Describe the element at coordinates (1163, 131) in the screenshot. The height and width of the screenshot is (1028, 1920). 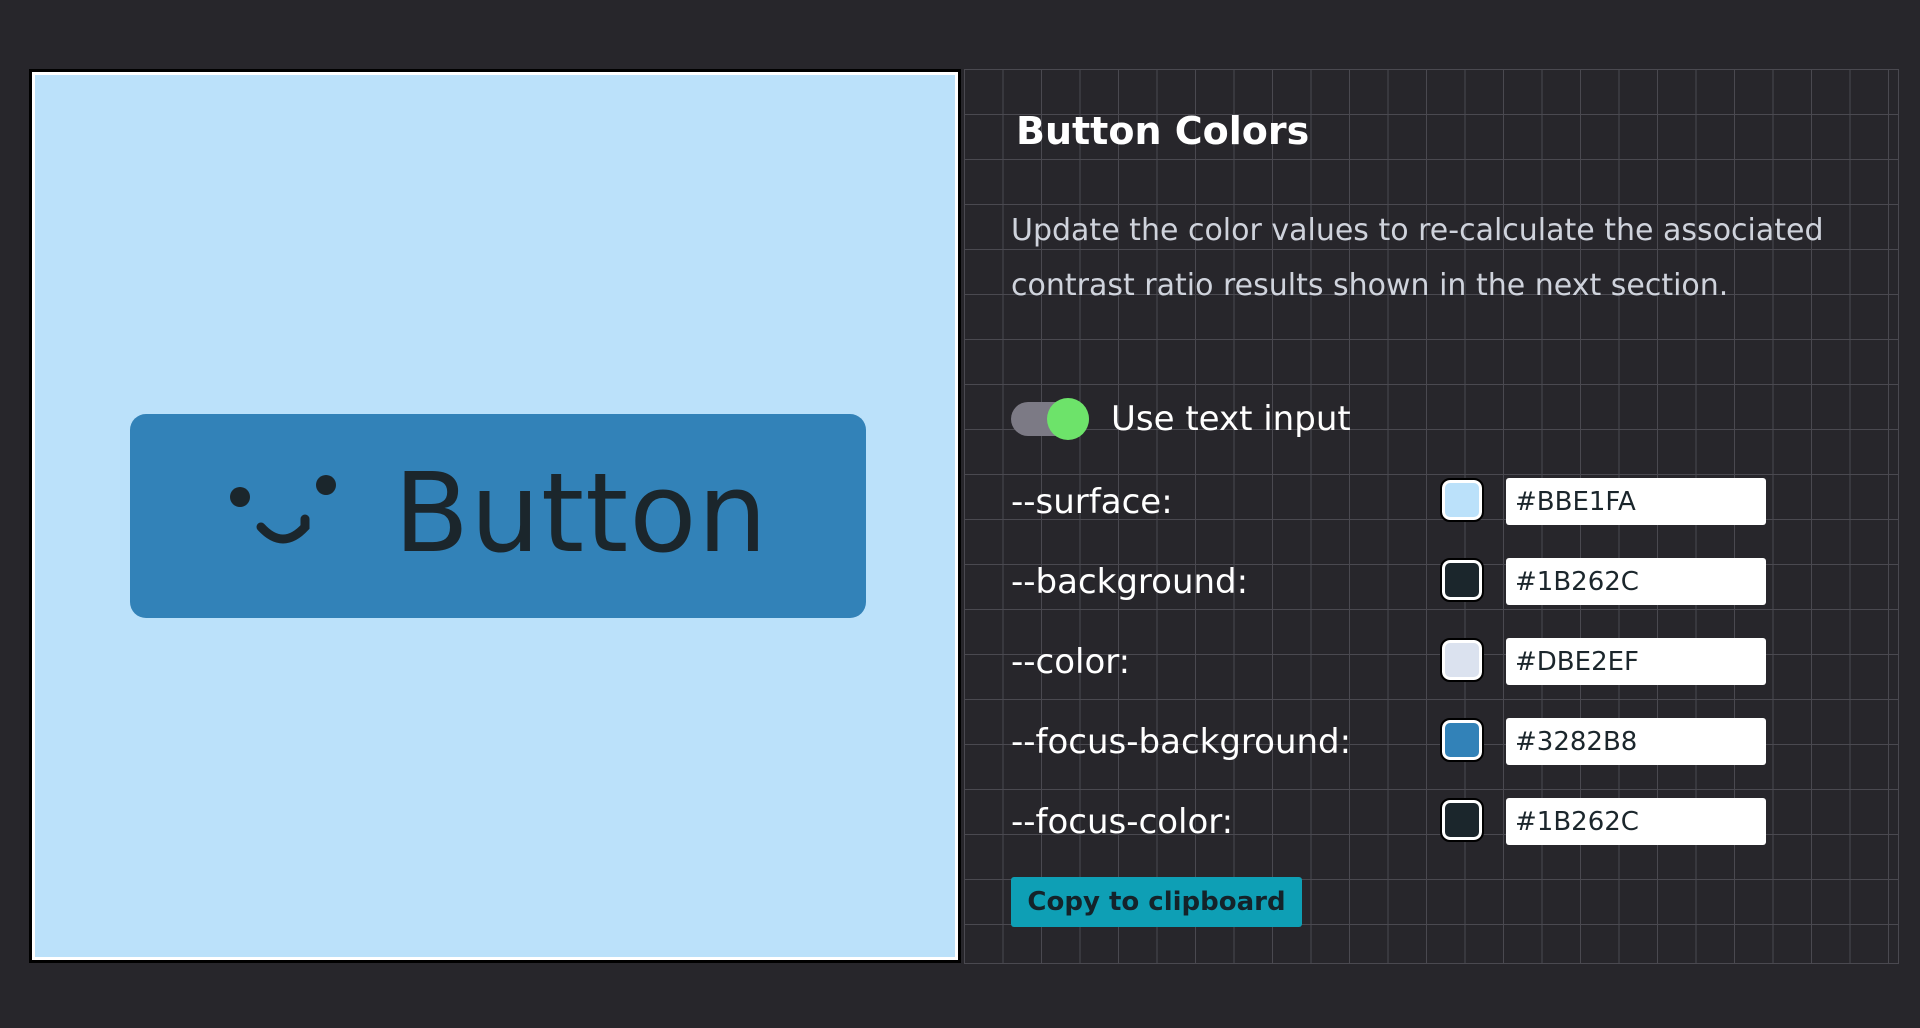
I see `panel-title: Button Colors` at that location.